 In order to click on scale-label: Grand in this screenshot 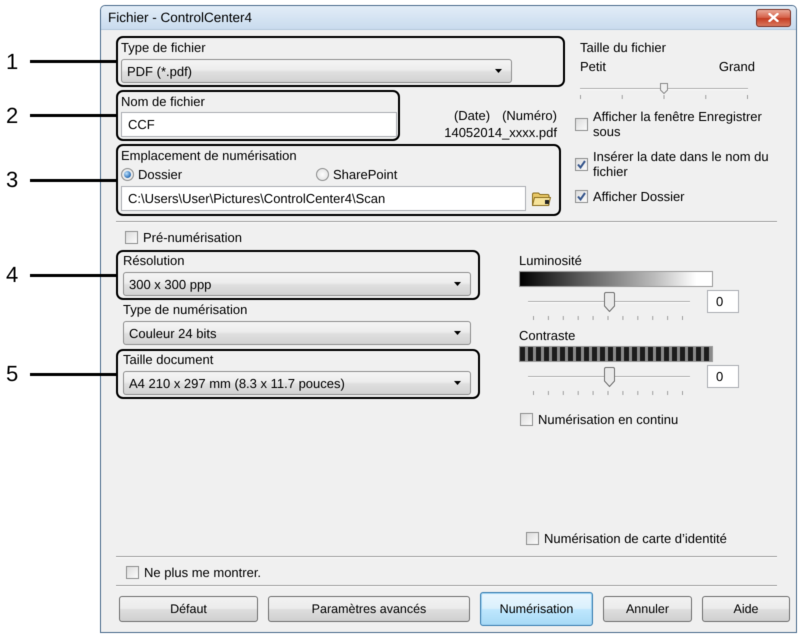, I will do `click(736, 66)`.